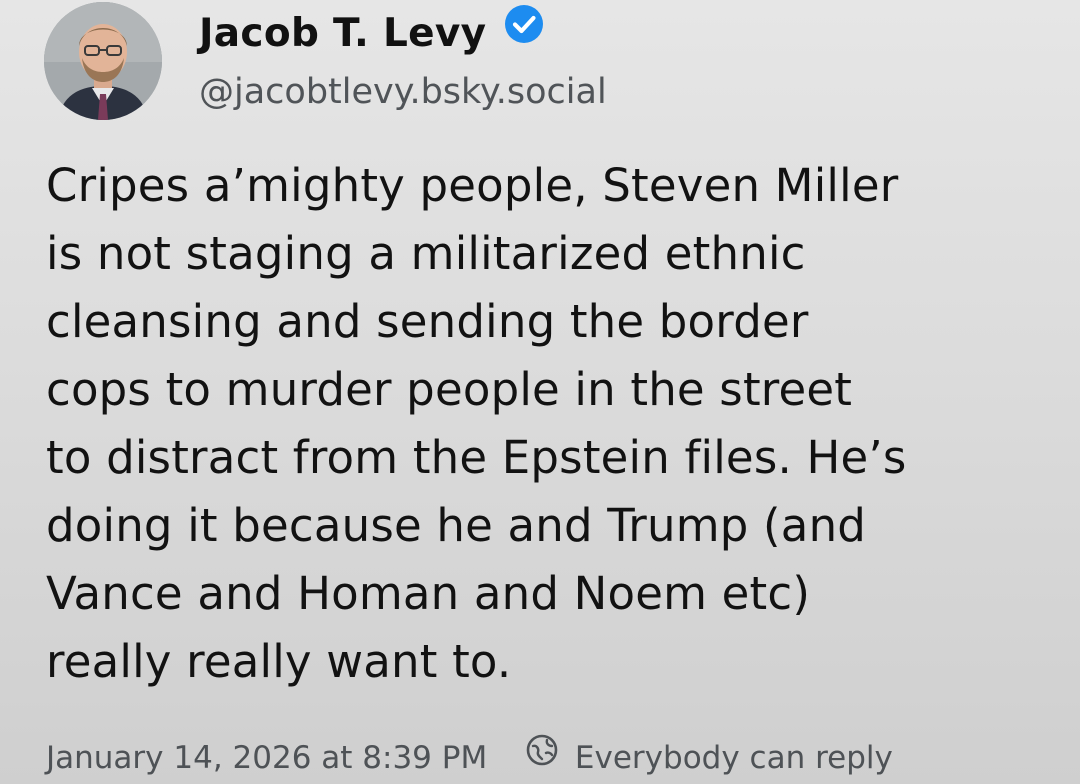 The width and height of the screenshot is (1080, 784). What do you see at coordinates (342, 33) in the screenshot?
I see `author-name: Jacob T. Levy` at bounding box center [342, 33].